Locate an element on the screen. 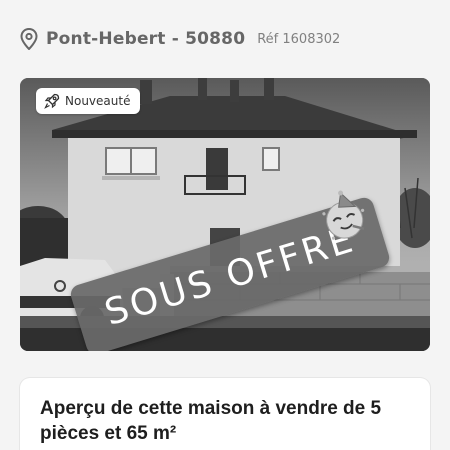  new-badge: Nouveauté is located at coordinates (88, 101).